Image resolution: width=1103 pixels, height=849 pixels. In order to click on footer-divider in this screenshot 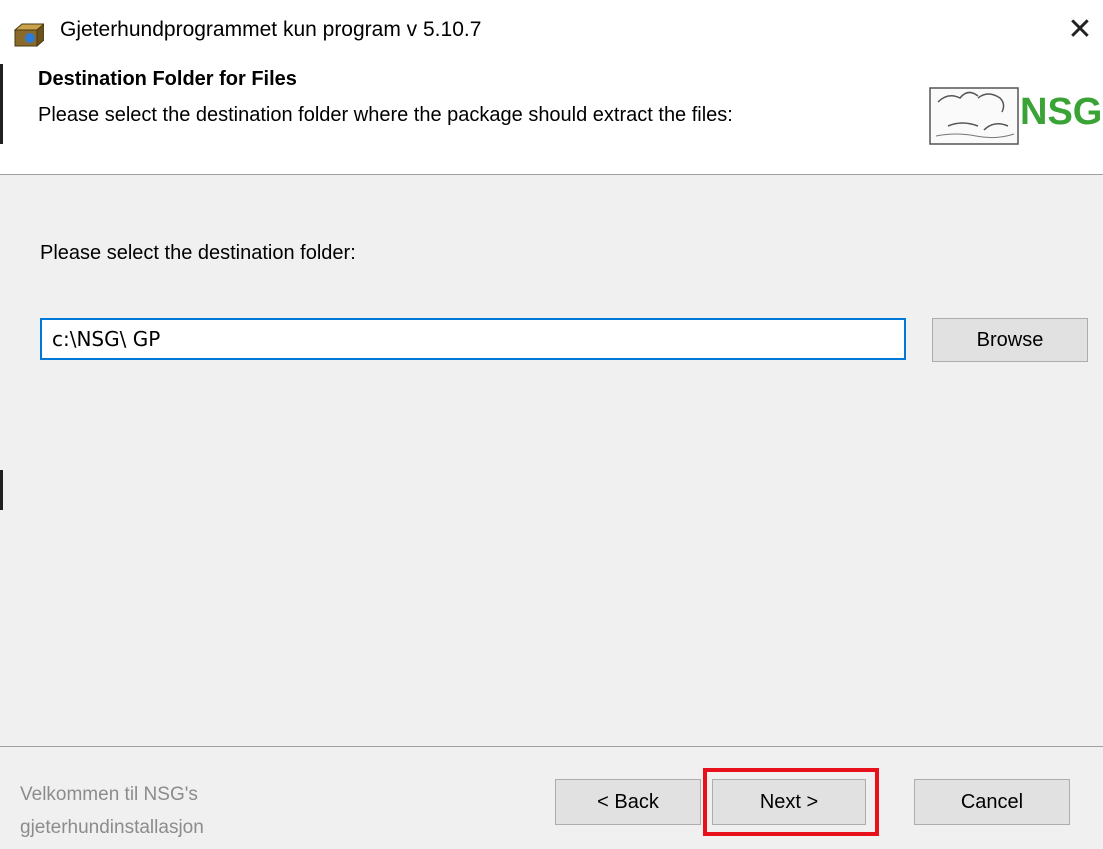, I will do `click(551, 746)`.